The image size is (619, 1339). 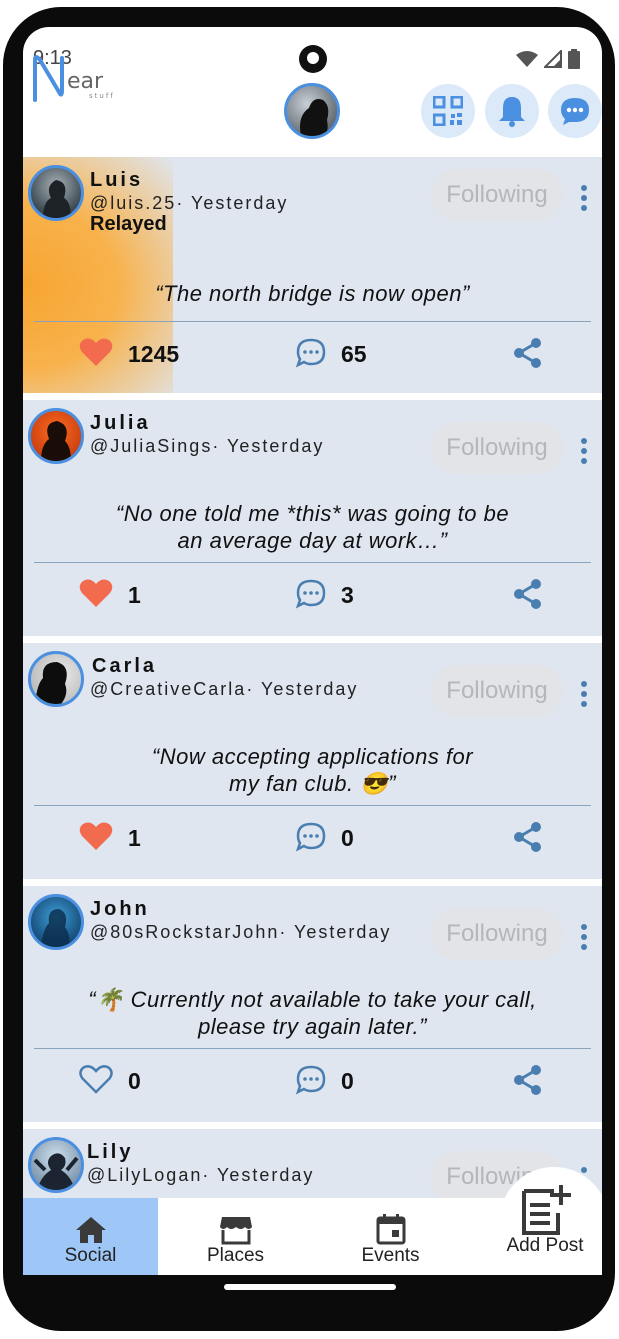 What do you see at coordinates (120, 909) in the screenshot?
I see `post-username: John` at bounding box center [120, 909].